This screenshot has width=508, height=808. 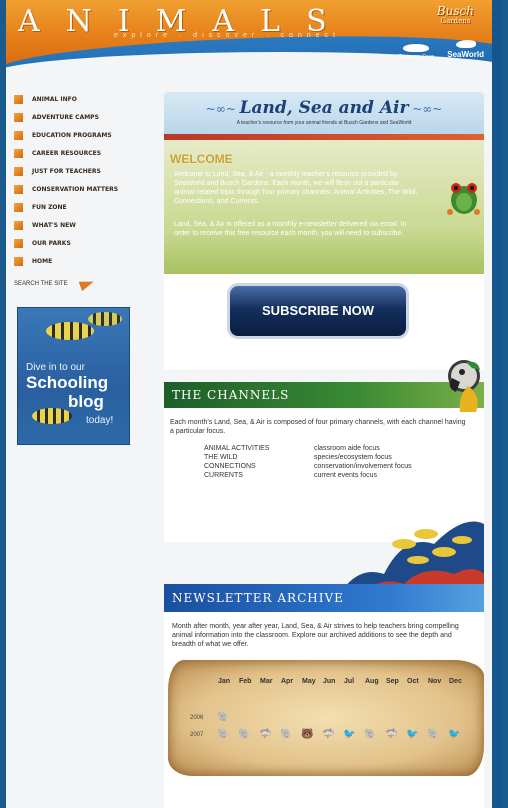 I want to click on archive-heading: NEWSLETTER ARCHIVE, so click(x=258, y=598).